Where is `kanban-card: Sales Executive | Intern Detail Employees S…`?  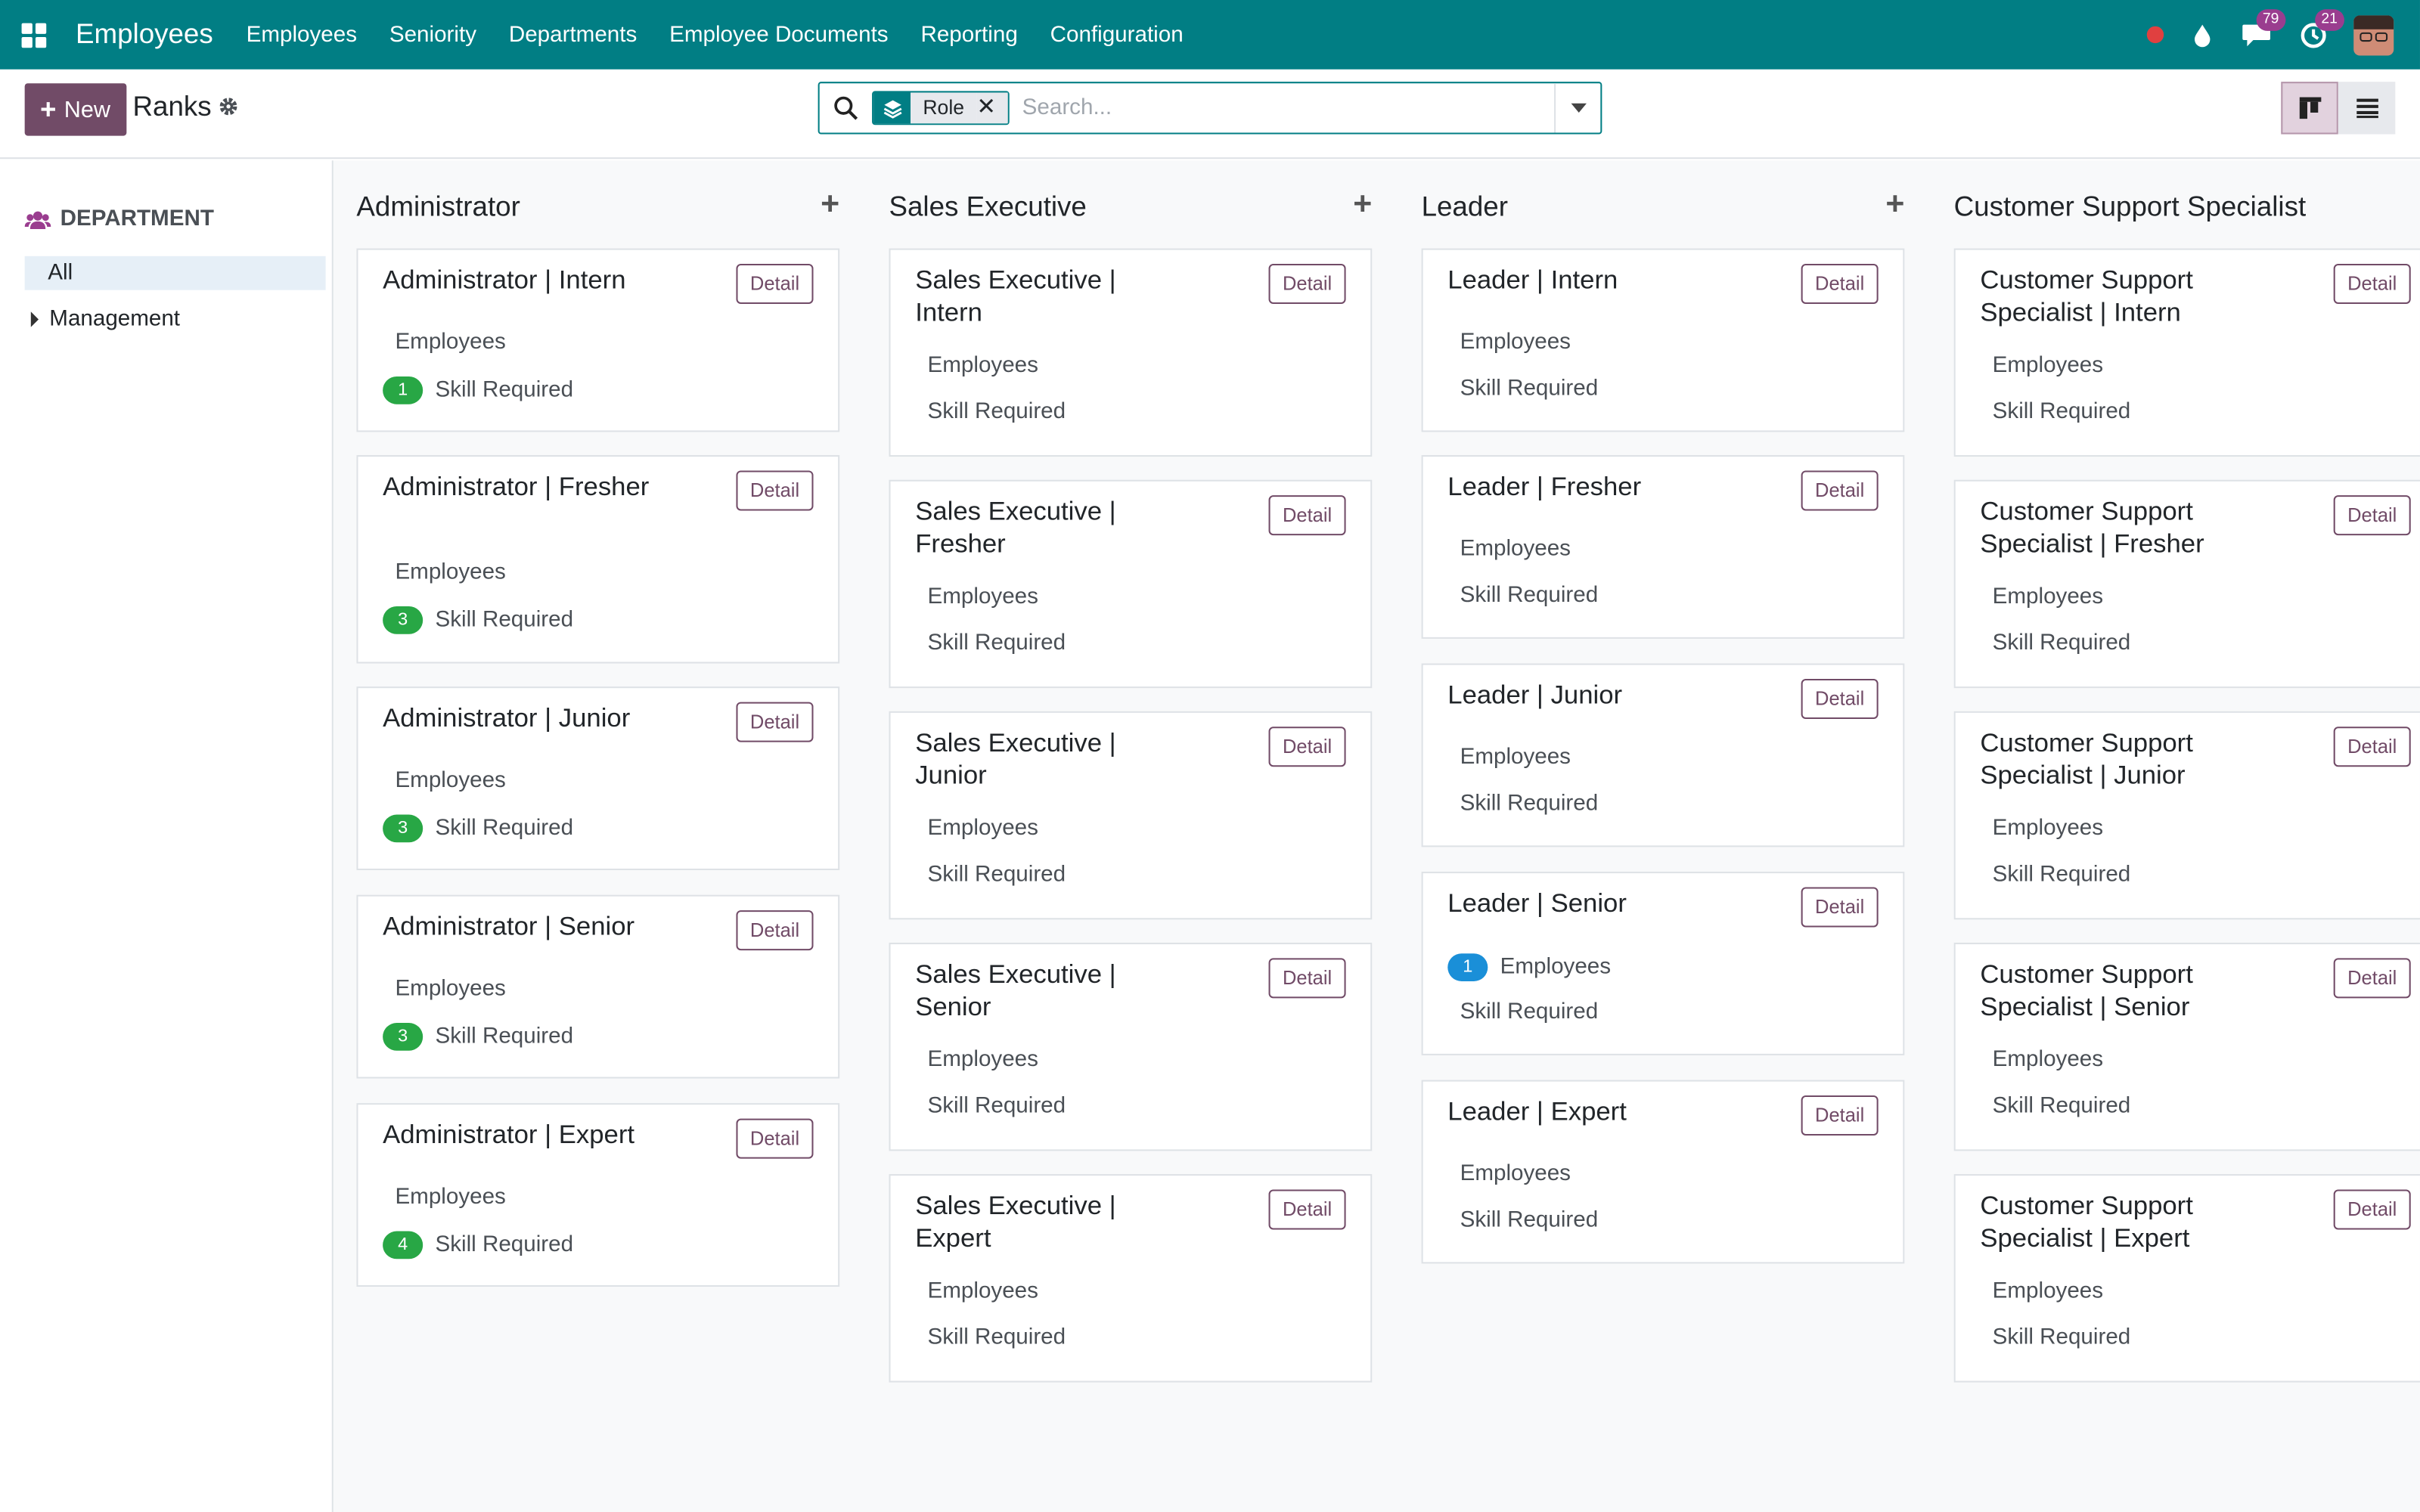
kanban-card: Sales Executive | Intern Detail Employees S… is located at coordinates (1131, 352).